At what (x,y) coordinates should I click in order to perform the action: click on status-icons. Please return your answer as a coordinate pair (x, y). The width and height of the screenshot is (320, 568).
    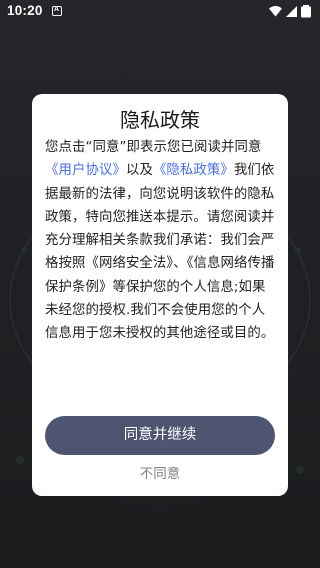
    Looking at the image, I should click on (291, 12).